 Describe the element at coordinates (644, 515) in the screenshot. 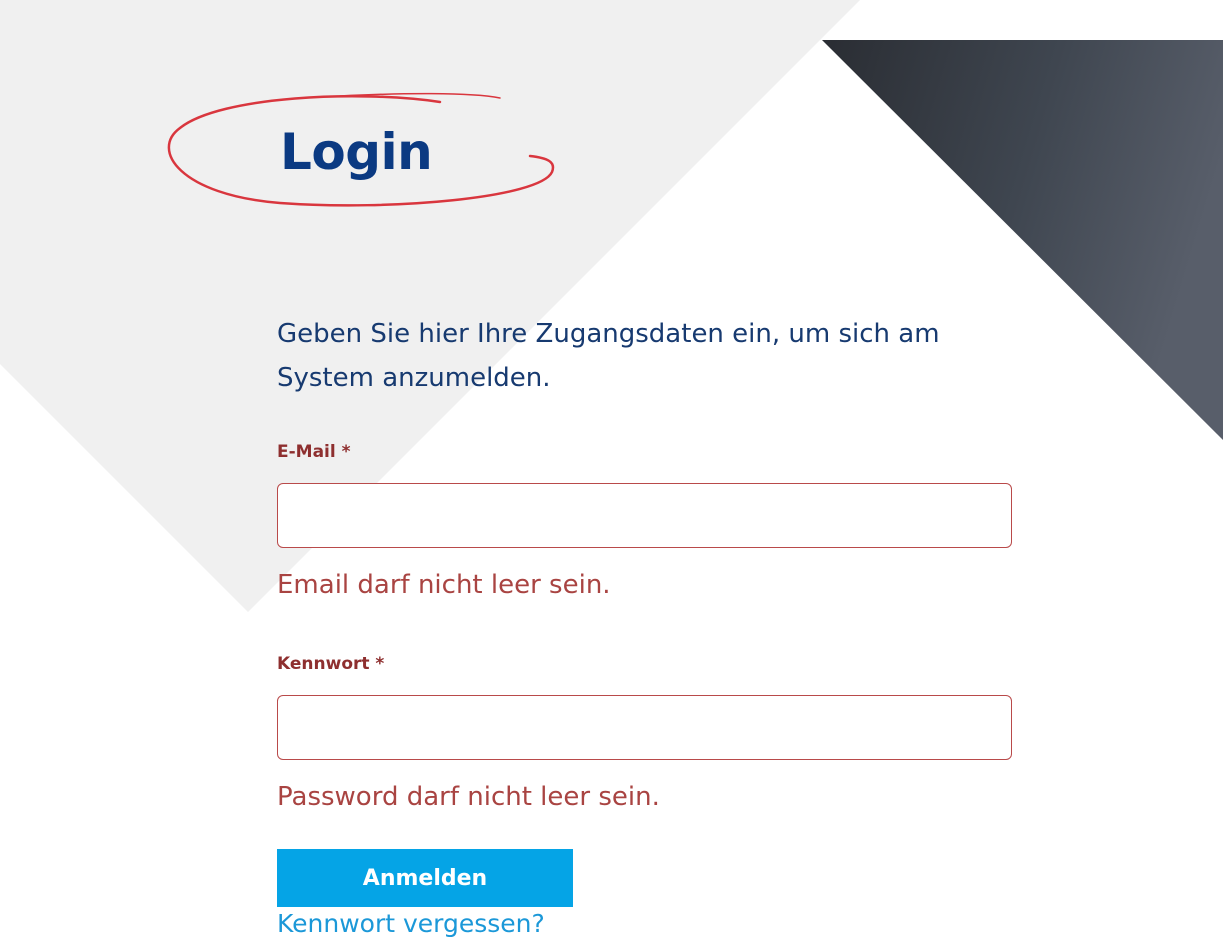

I see `email-field` at that location.